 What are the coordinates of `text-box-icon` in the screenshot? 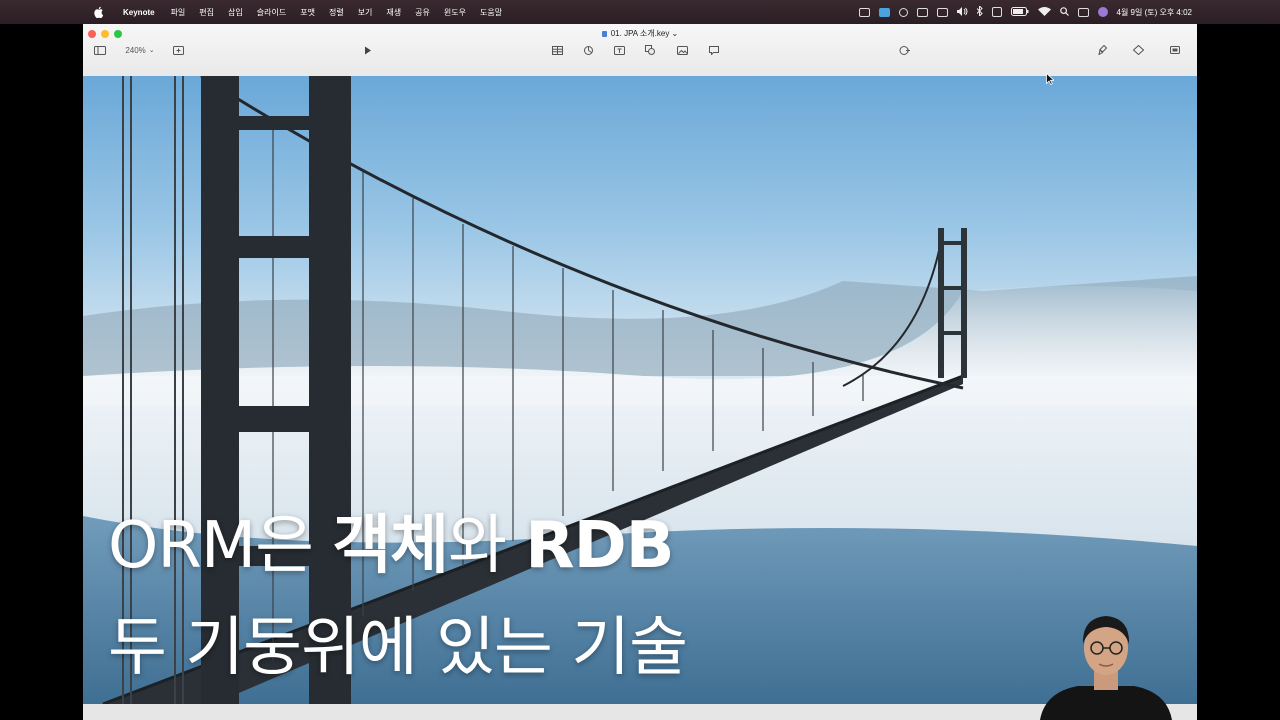 It's located at (619, 50).